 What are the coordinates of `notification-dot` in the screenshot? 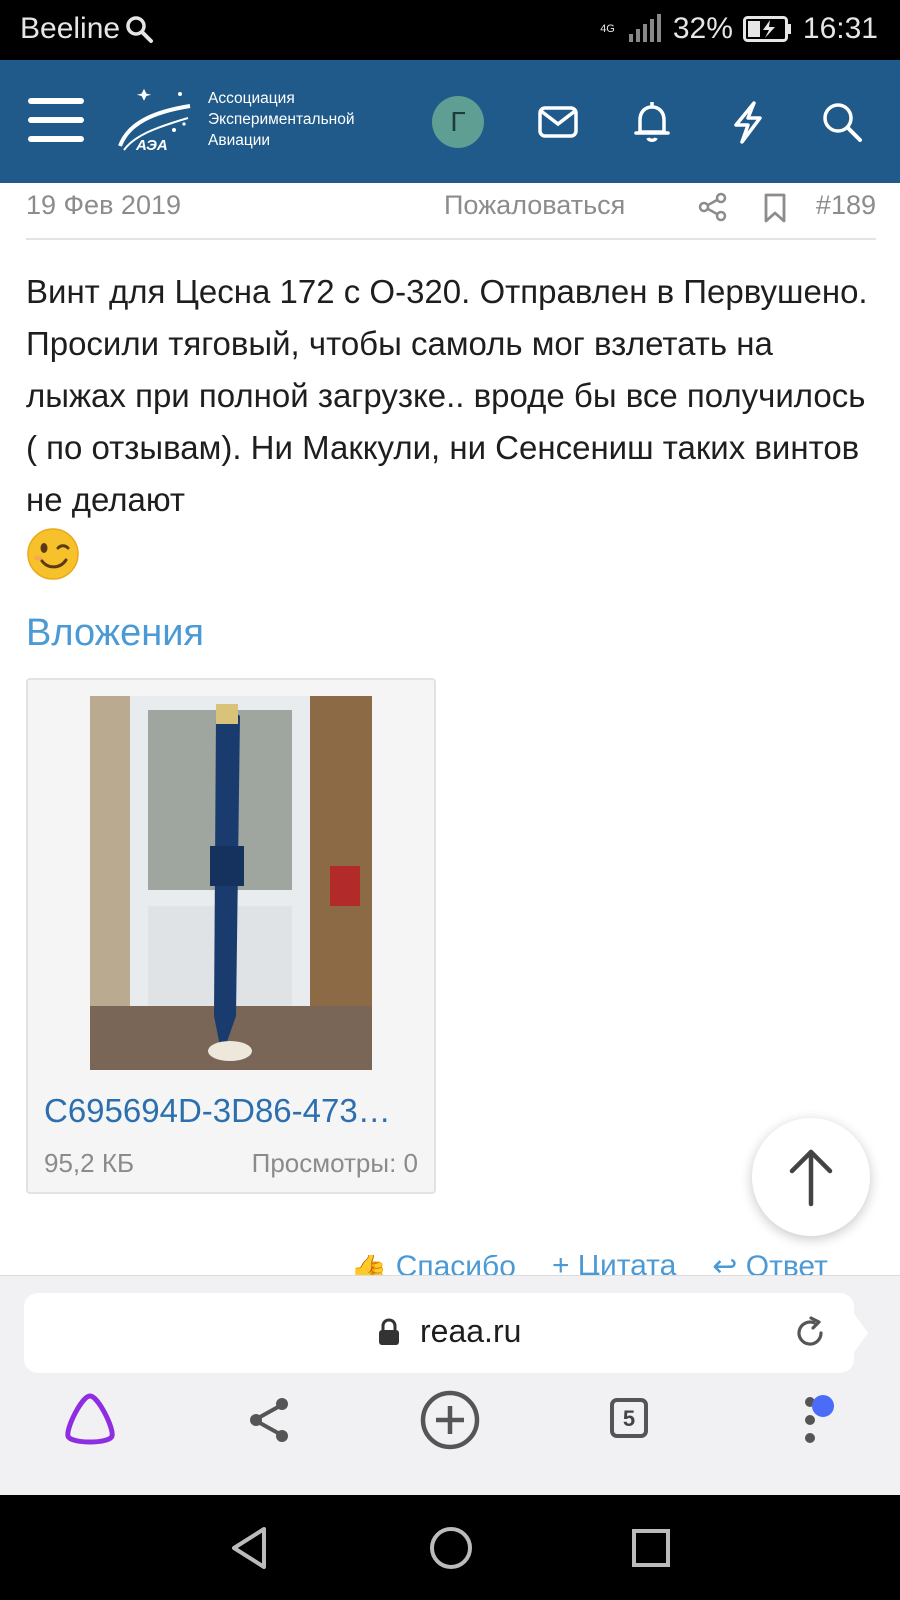 It's located at (823, 1406).